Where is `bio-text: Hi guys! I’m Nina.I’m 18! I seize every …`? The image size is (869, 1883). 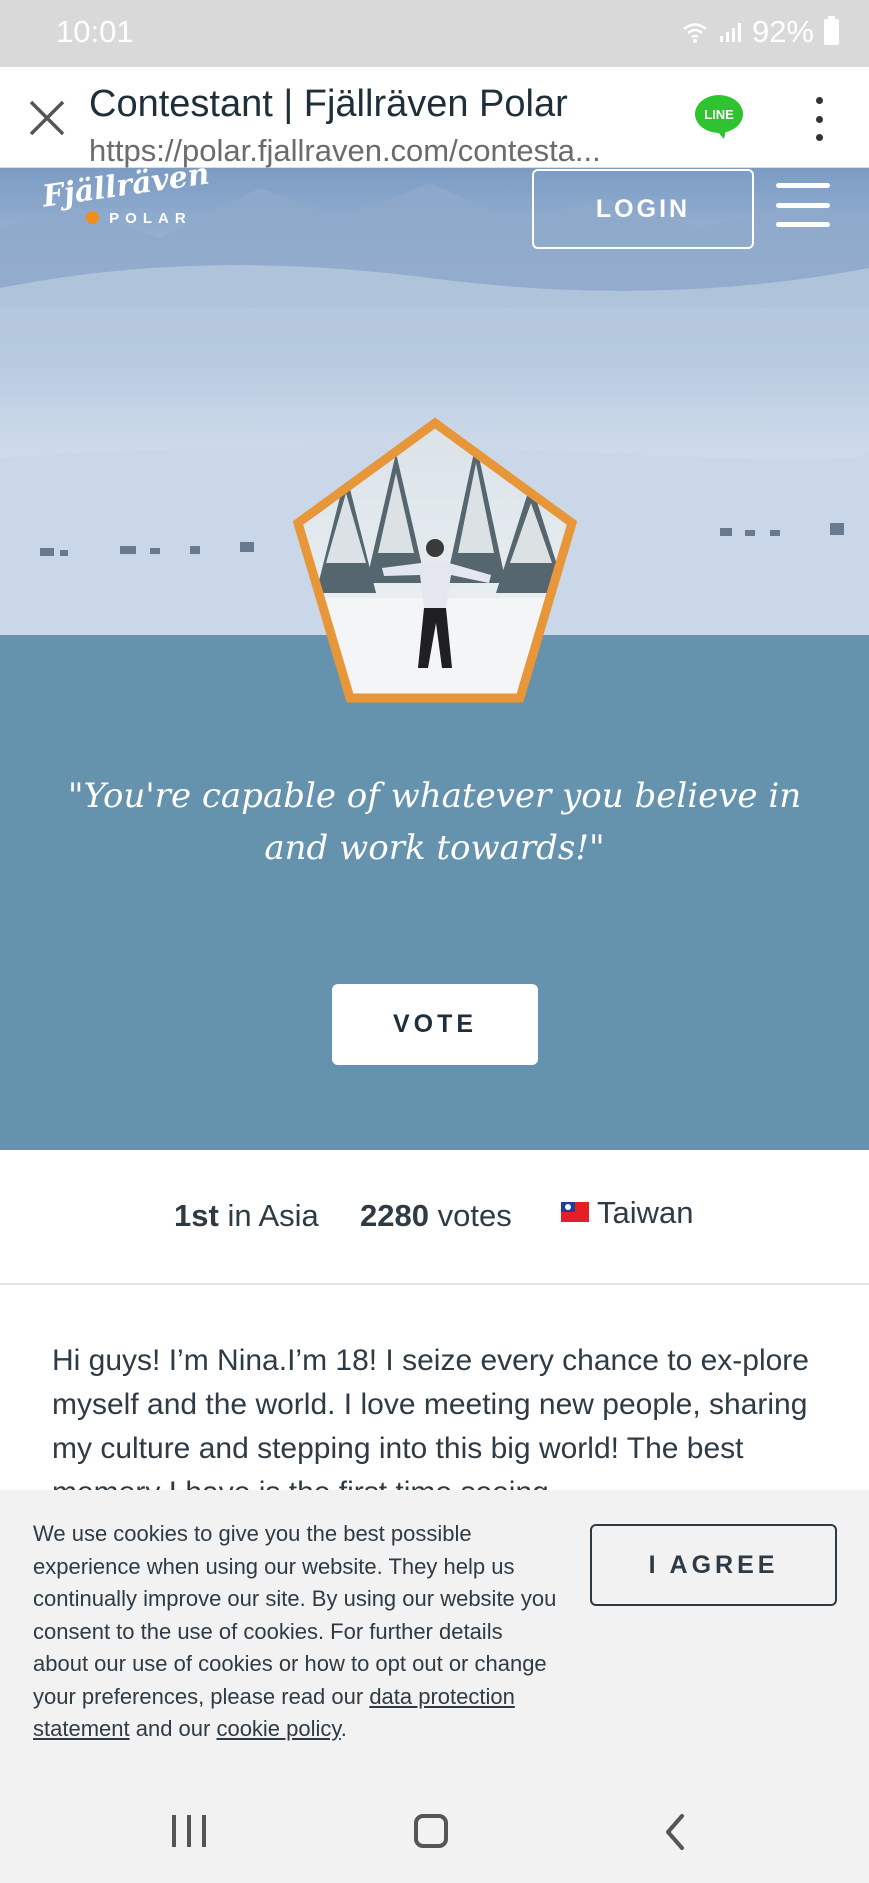 bio-text: Hi guys! I’m Nina.I’m 18! I seize every … is located at coordinates (430, 1417).